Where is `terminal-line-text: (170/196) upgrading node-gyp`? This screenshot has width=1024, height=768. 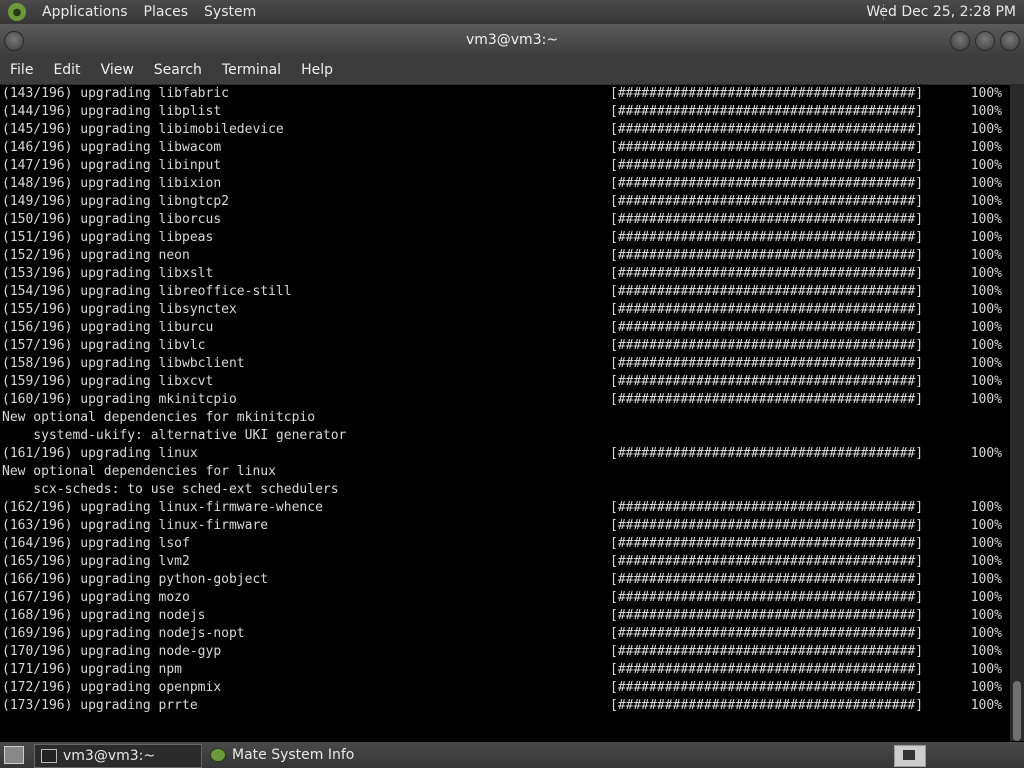 terminal-line-text: (170/196) upgrading node-gyp is located at coordinates (112, 651).